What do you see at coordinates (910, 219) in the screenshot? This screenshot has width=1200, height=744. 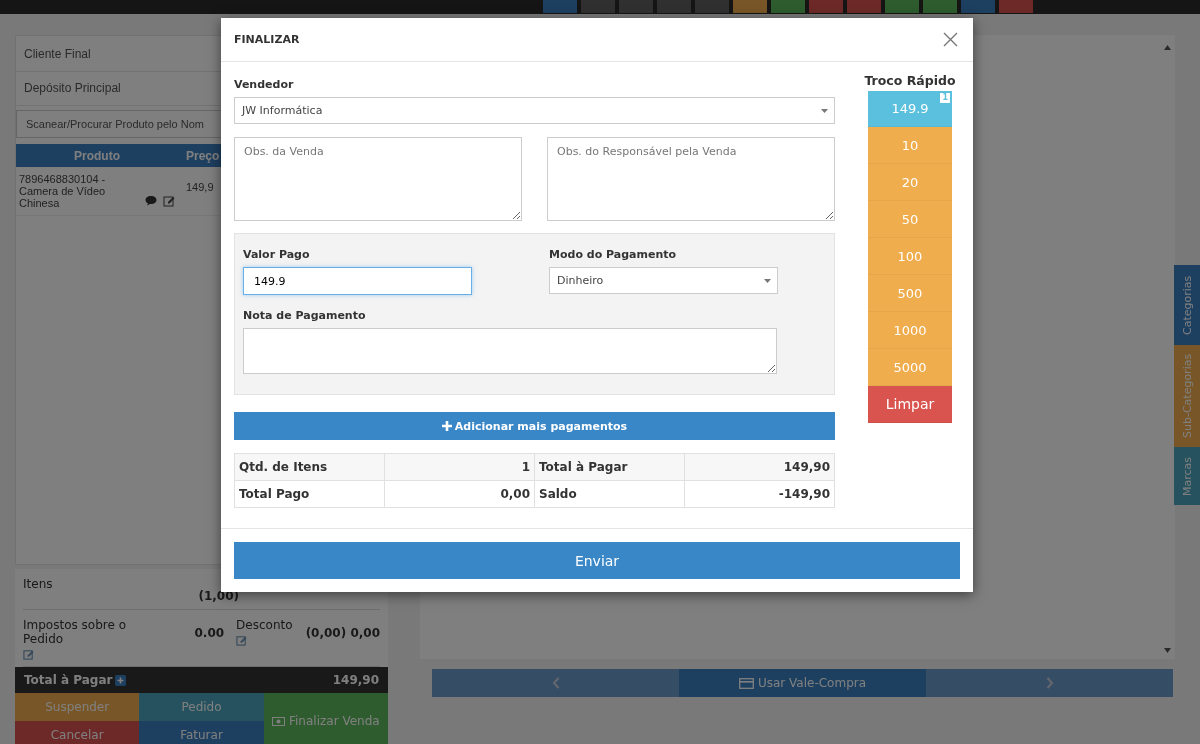 I see `quick-change-button: 50` at bounding box center [910, 219].